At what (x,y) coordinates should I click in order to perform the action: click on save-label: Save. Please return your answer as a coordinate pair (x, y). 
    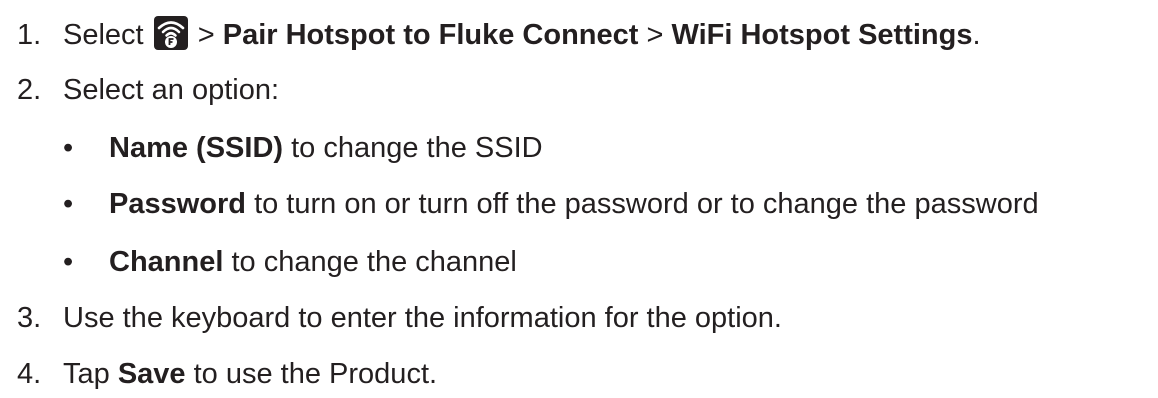
    Looking at the image, I should click on (151, 374).